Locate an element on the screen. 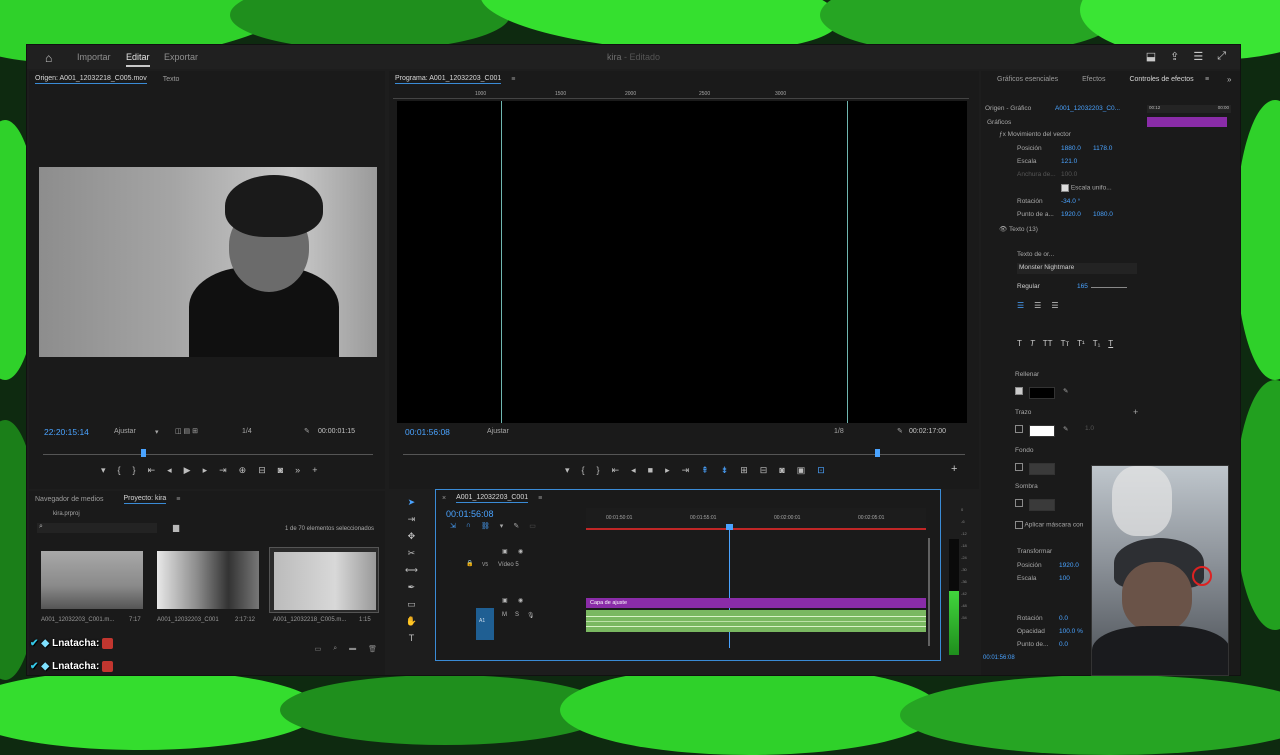 The image size is (1280, 755). tab-essential-graphics: Gráficos esenciales is located at coordinates (1027, 79).